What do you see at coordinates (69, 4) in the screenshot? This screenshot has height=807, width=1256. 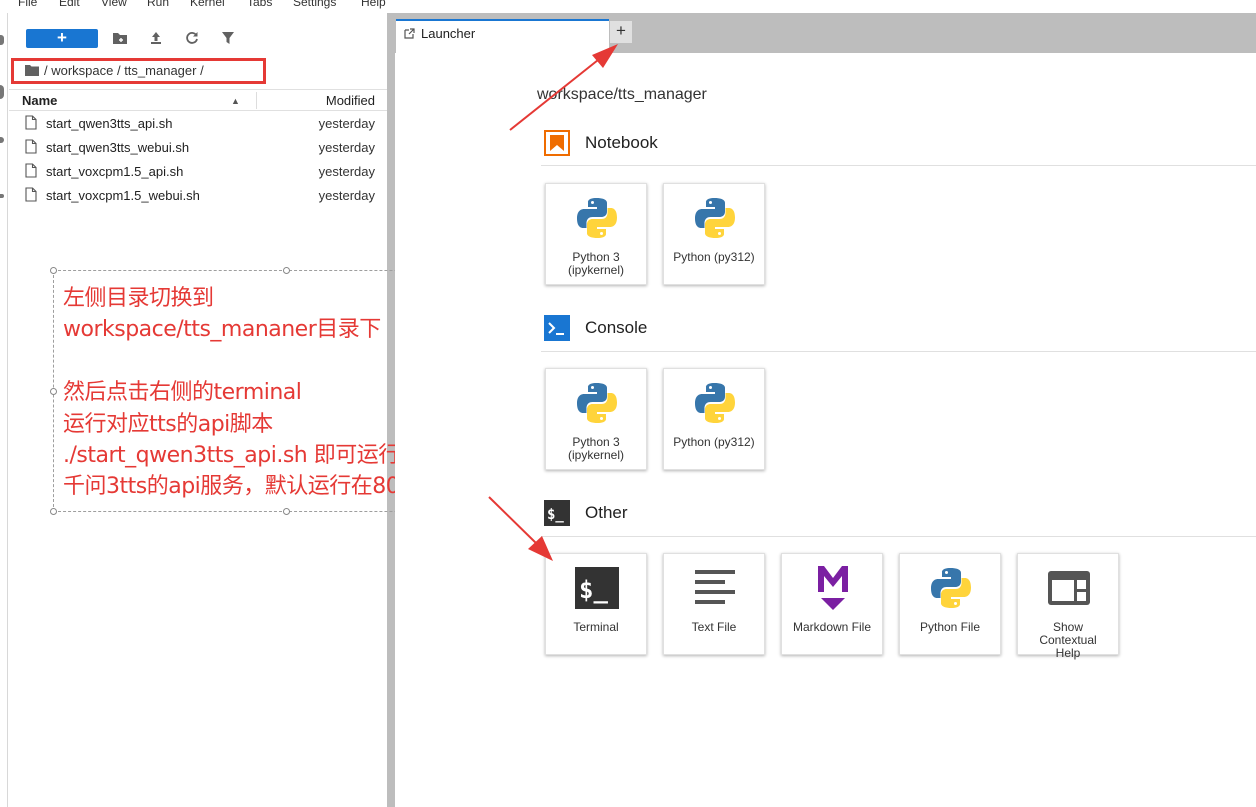 I see `menu-edit: Edit` at bounding box center [69, 4].